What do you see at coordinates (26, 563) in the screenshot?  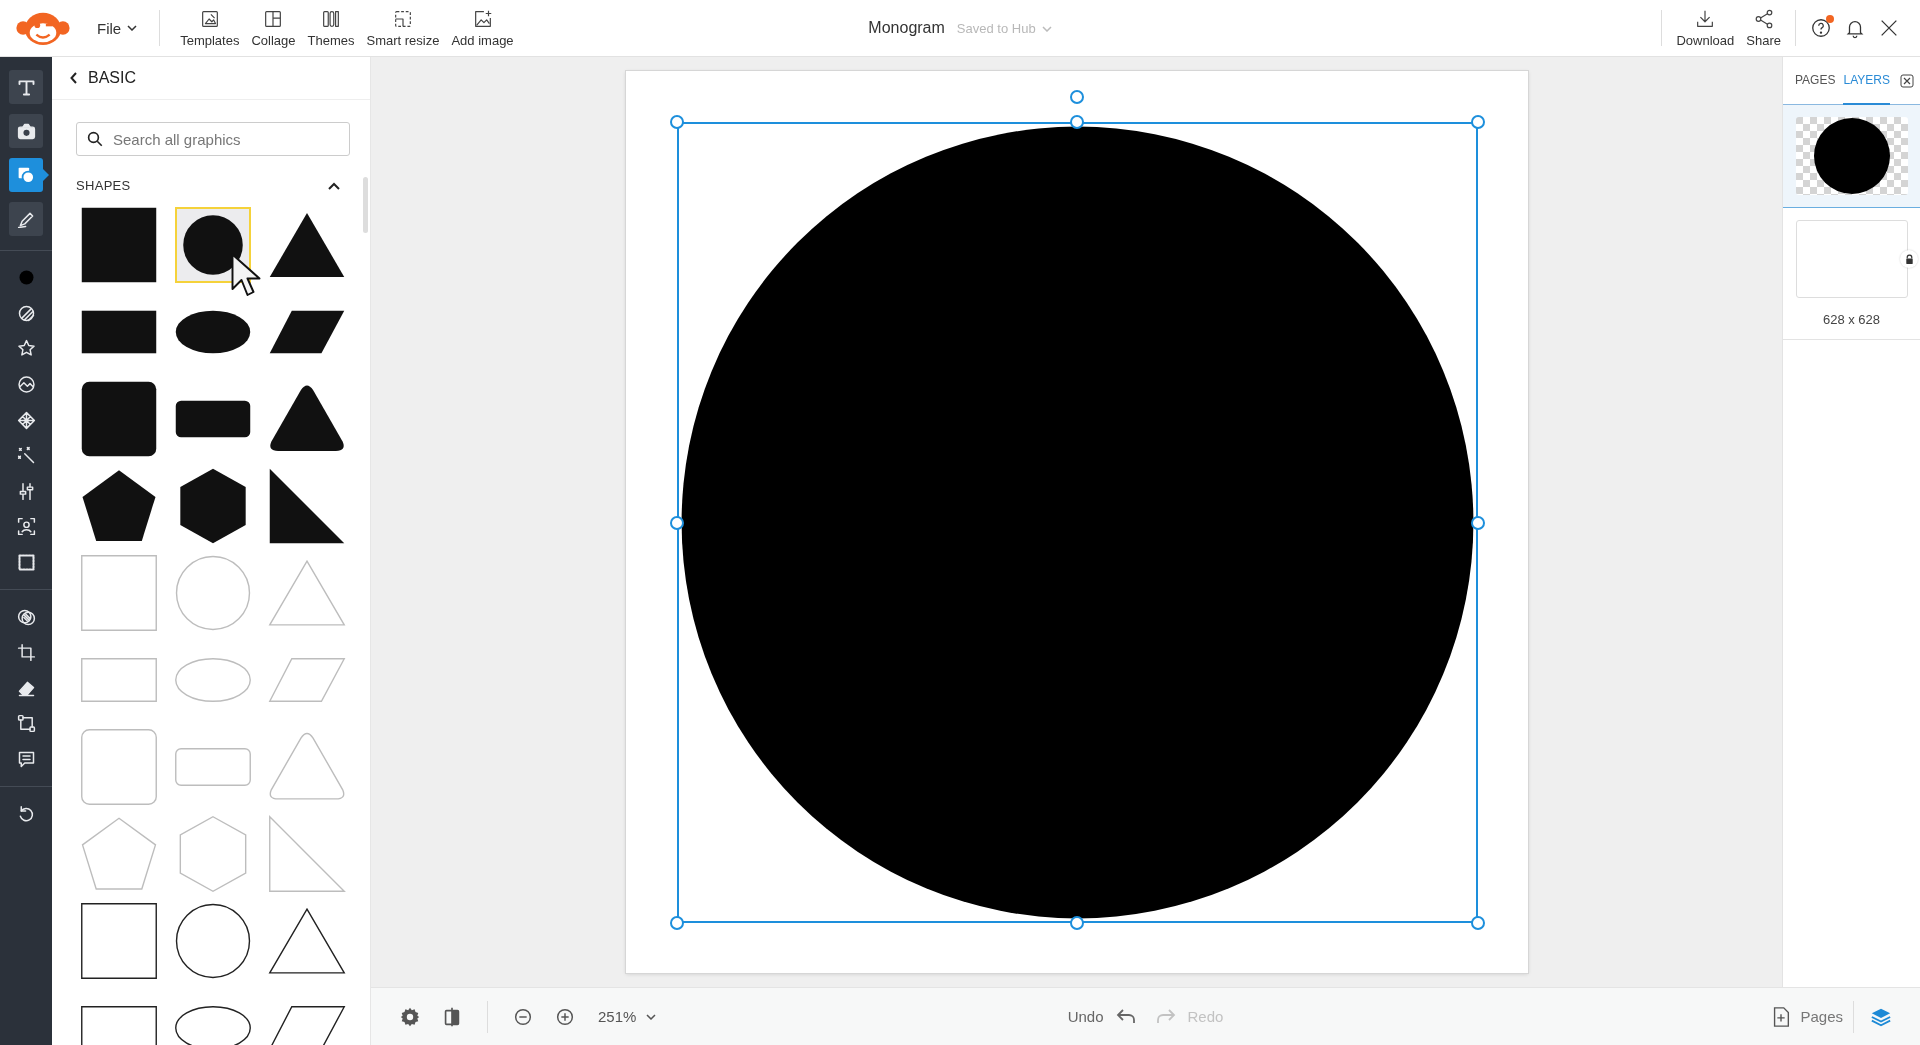 I see `frame-icon` at bounding box center [26, 563].